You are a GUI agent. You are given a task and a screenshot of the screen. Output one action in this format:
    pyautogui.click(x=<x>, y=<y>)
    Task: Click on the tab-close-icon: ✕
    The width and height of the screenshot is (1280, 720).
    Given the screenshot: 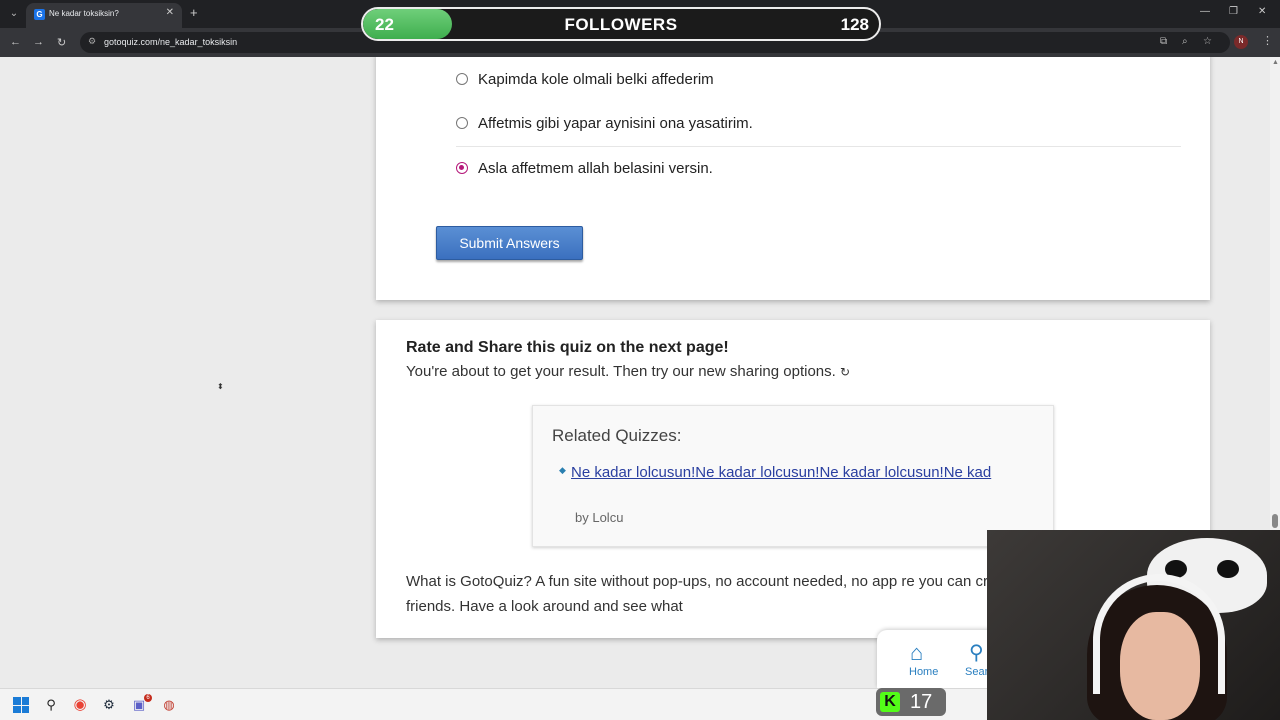 What is the action you would take?
    pyautogui.click(x=170, y=12)
    